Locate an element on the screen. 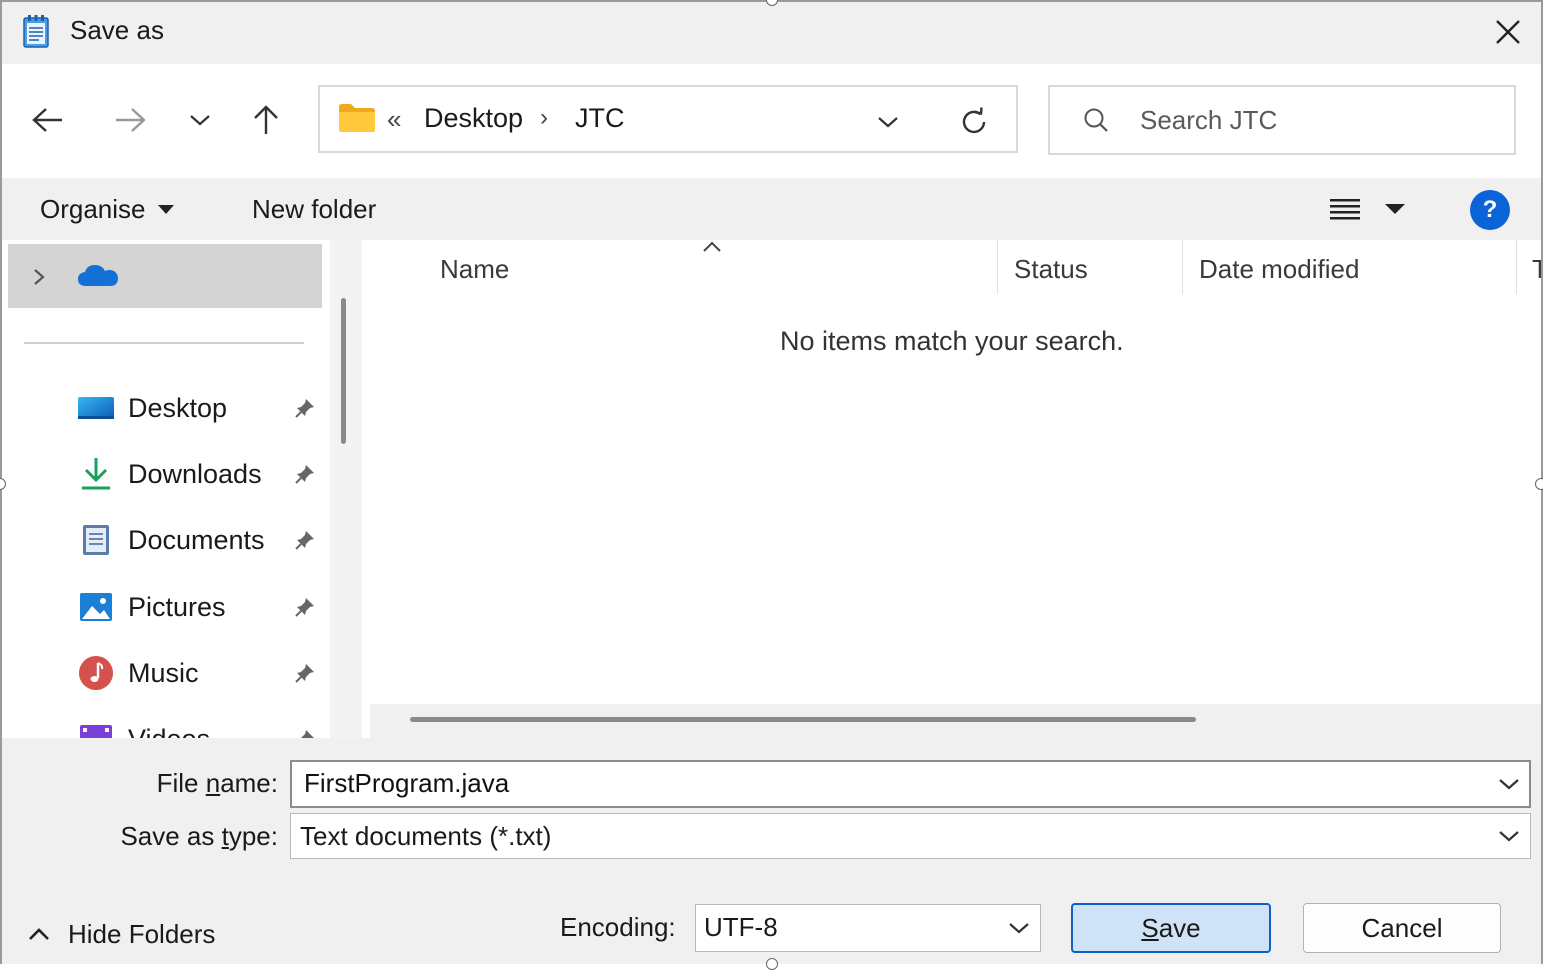  documents-icon is located at coordinates (96, 540).